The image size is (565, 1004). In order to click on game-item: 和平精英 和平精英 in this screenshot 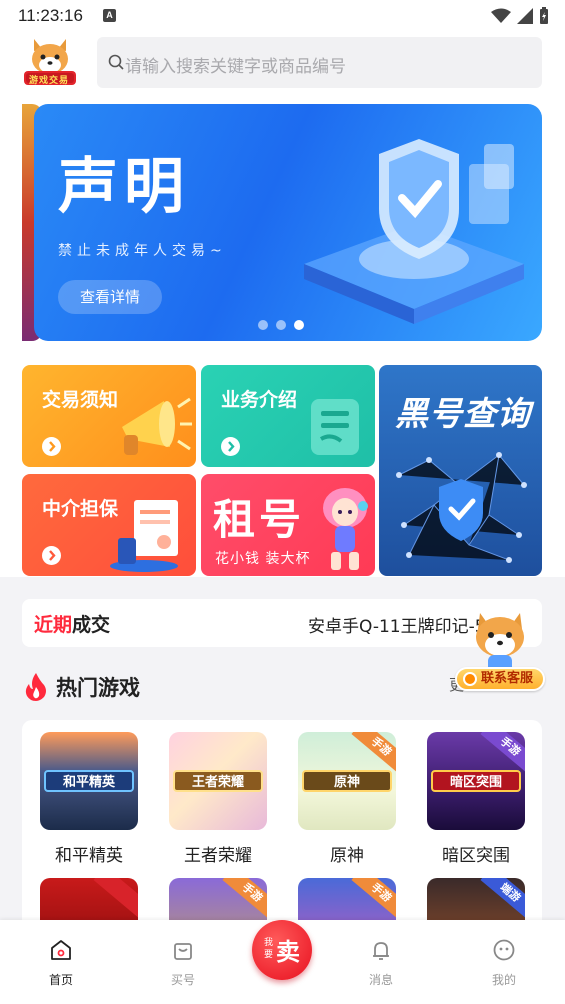, I will do `click(89, 799)`.